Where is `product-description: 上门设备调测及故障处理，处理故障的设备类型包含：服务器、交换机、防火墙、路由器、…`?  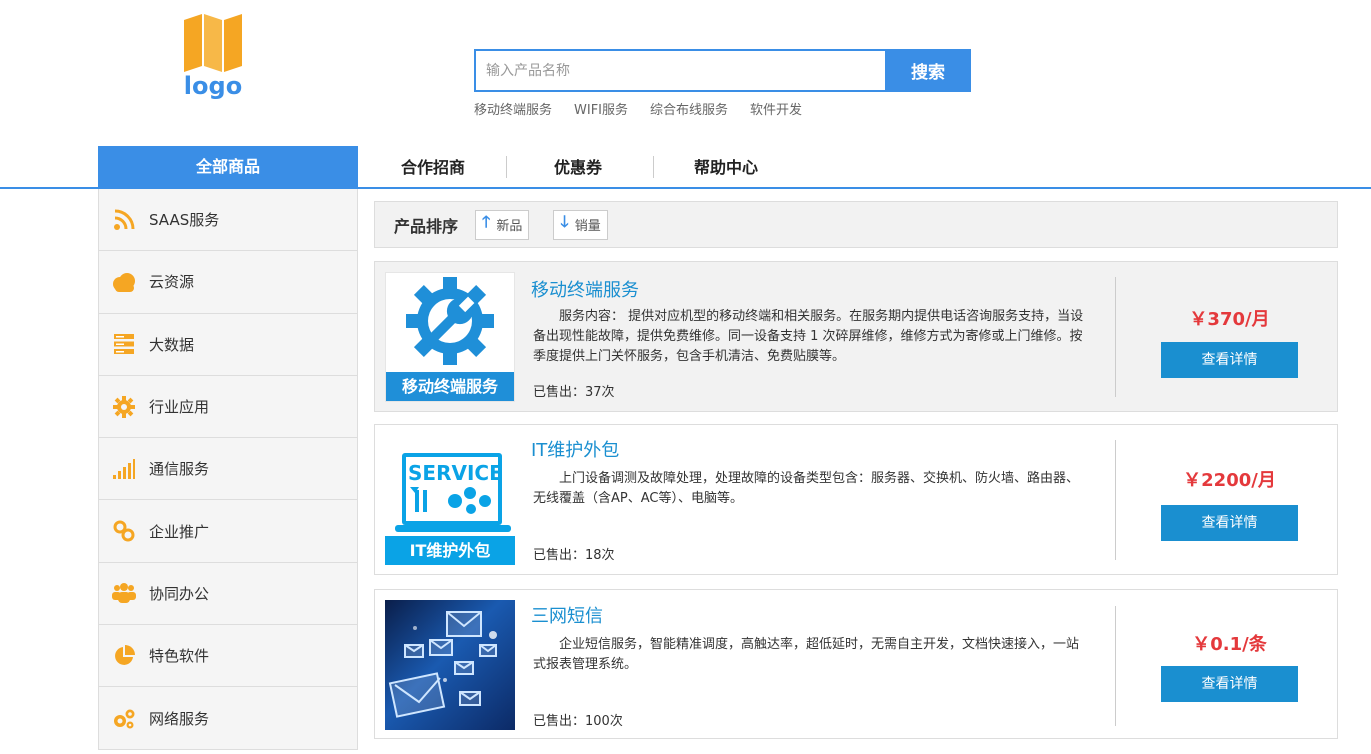 product-description: 上门设备调测及故障处理，处理故障的设备类型包含：服务器、交换机、防火墙、路由器、… is located at coordinates (806, 488).